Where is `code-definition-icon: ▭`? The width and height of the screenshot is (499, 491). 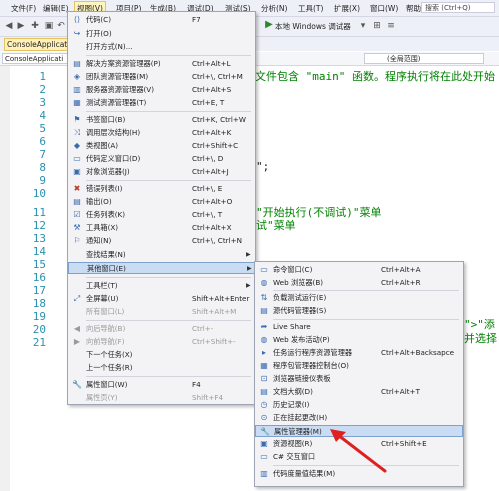 code-definition-icon: ▭ is located at coordinates (77, 158).